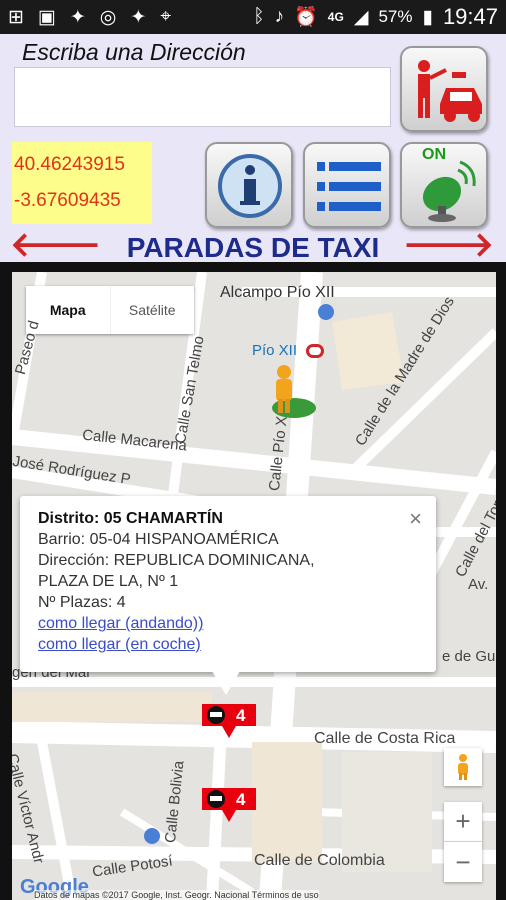 The image size is (506, 900). I want to click on bluetooth-icon: ᛒ, so click(259, 16).